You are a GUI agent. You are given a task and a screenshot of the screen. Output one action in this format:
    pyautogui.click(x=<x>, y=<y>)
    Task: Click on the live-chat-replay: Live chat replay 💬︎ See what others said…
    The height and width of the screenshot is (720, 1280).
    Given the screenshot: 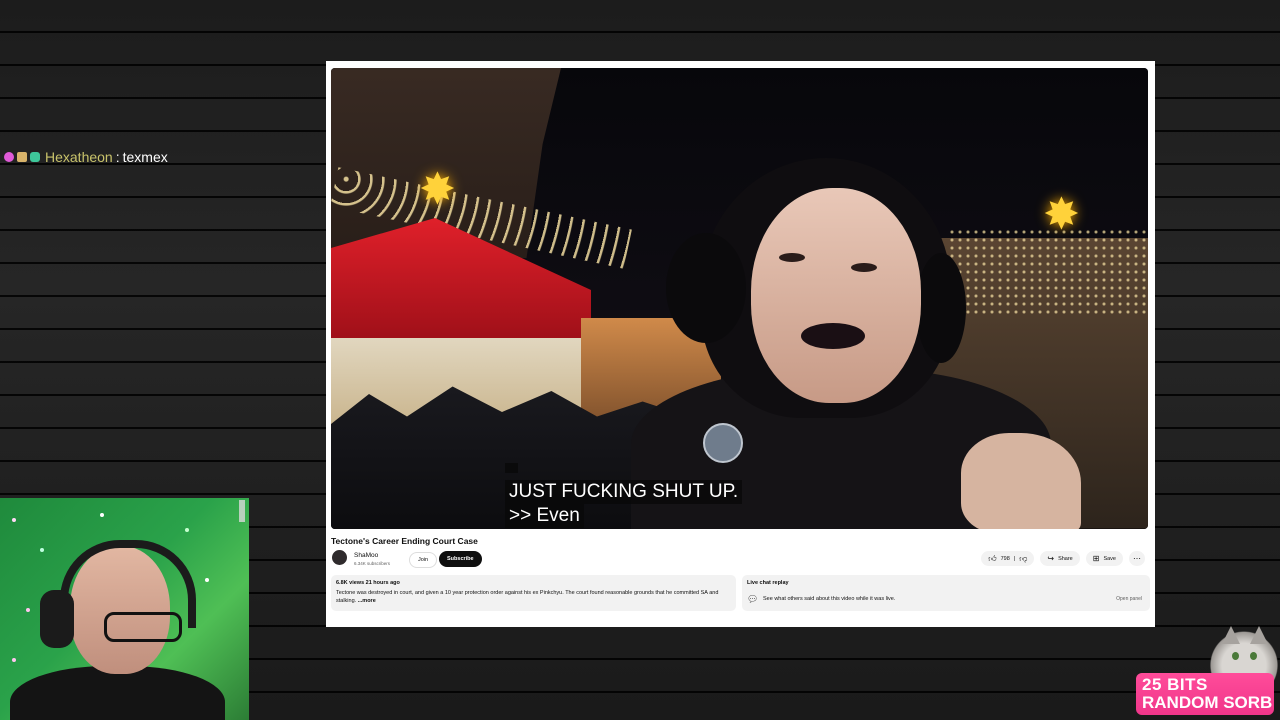 What is the action you would take?
    pyautogui.click(x=946, y=593)
    